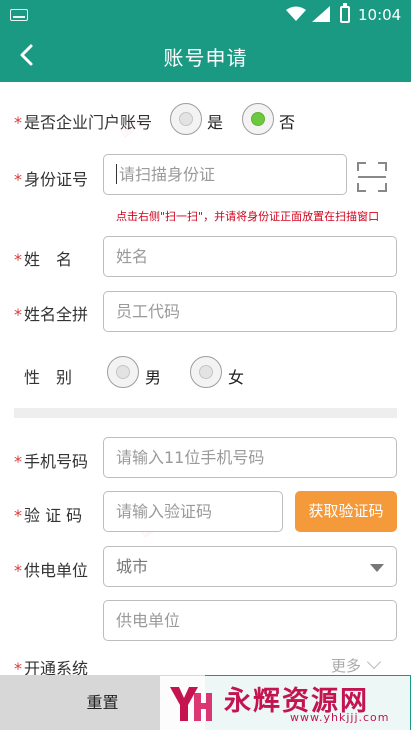  I want to click on name-pinyin-input: 员工代码, so click(250, 311).